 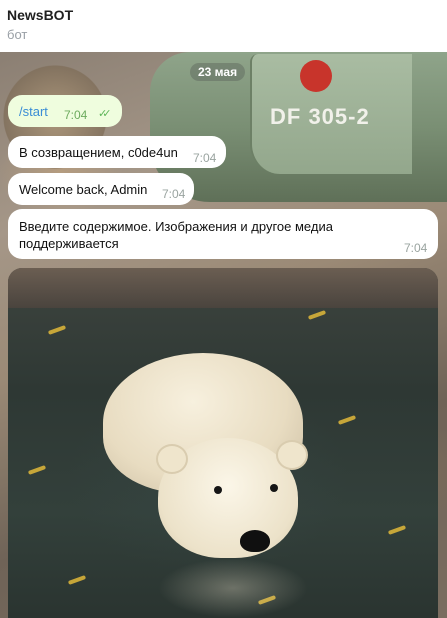 I want to click on polar-bear-nose, so click(x=255, y=541).